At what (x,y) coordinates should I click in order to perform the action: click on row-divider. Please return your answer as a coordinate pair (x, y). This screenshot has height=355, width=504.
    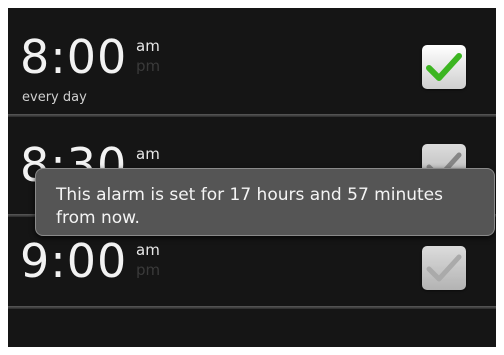
    Looking at the image, I should click on (252, 307).